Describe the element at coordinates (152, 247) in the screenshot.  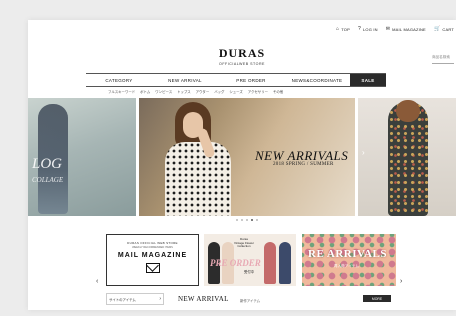
I see `mail-banner-line2: WEEKLY RECOMMENDED ITEMS` at that location.